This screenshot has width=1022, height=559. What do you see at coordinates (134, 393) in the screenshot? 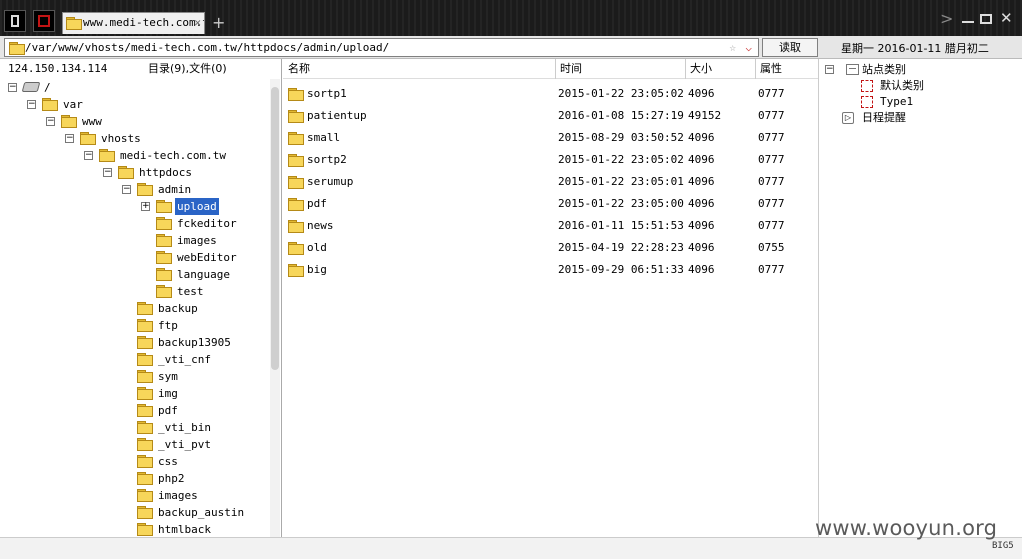
I see `tree-node: img` at bounding box center [134, 393].